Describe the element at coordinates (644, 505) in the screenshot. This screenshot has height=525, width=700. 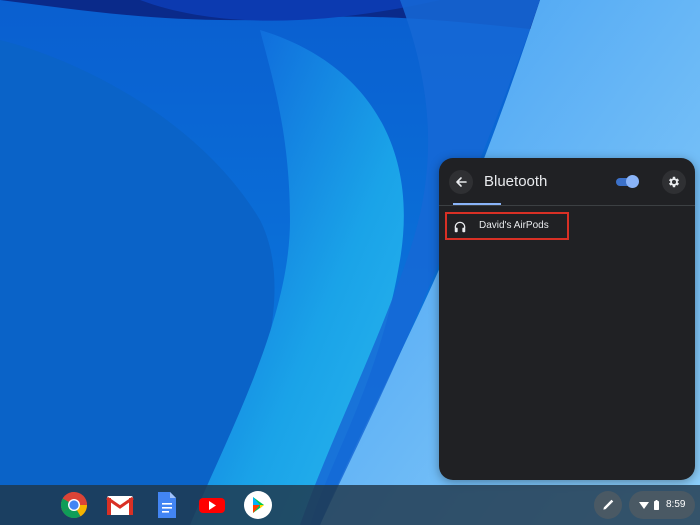
I see `wifi-icon` at that location.